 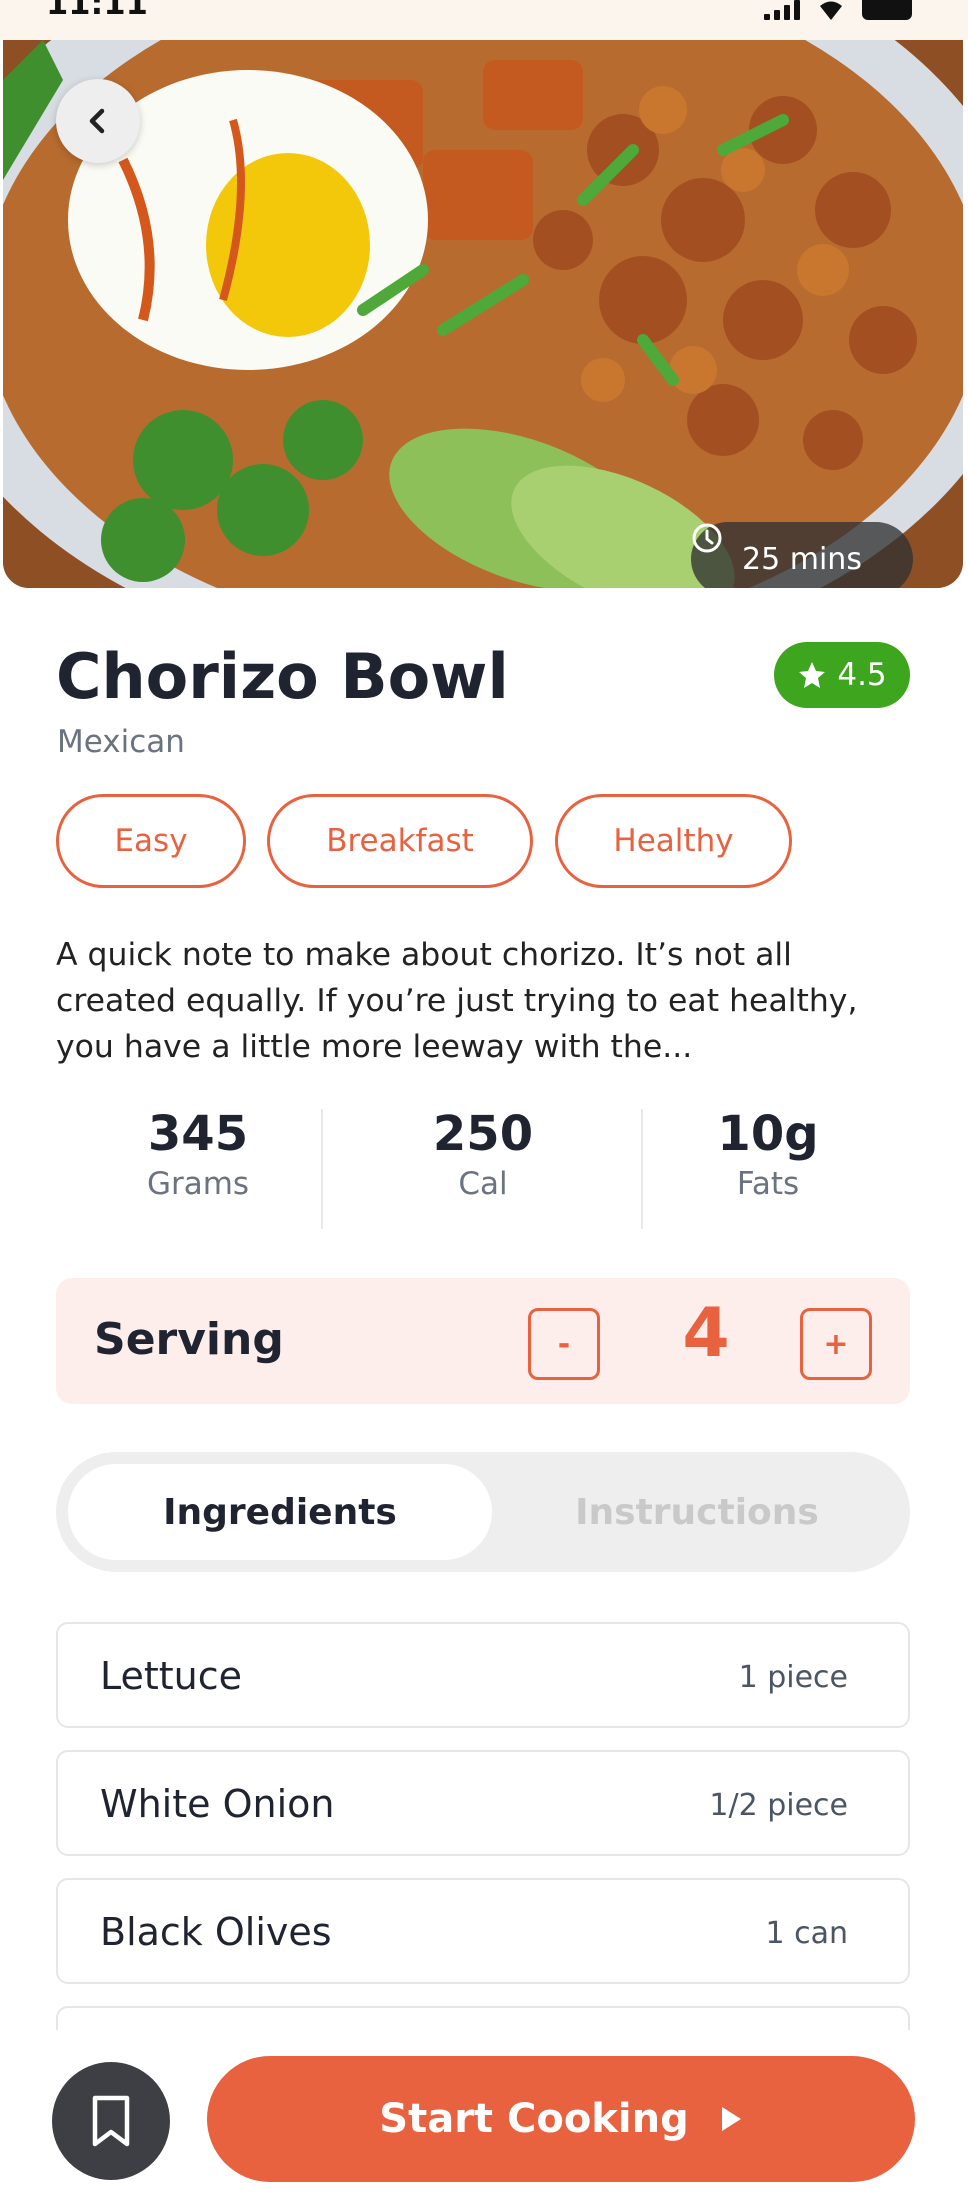 What do you see at coordinates (400, 841) in the screenshot?
I see `tag-breakfast: Breakfast` at bounding box center [400, 841].